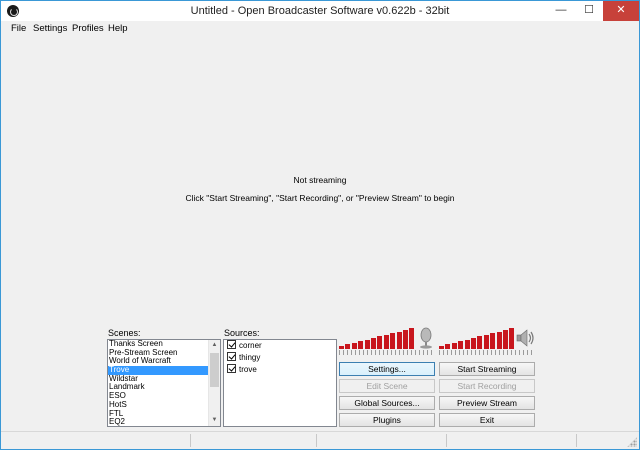  What do you see at coordinates (487, 386) in the screenshot?
I see `start-recording-button: Start Recording` at bounding box center [487, 386].